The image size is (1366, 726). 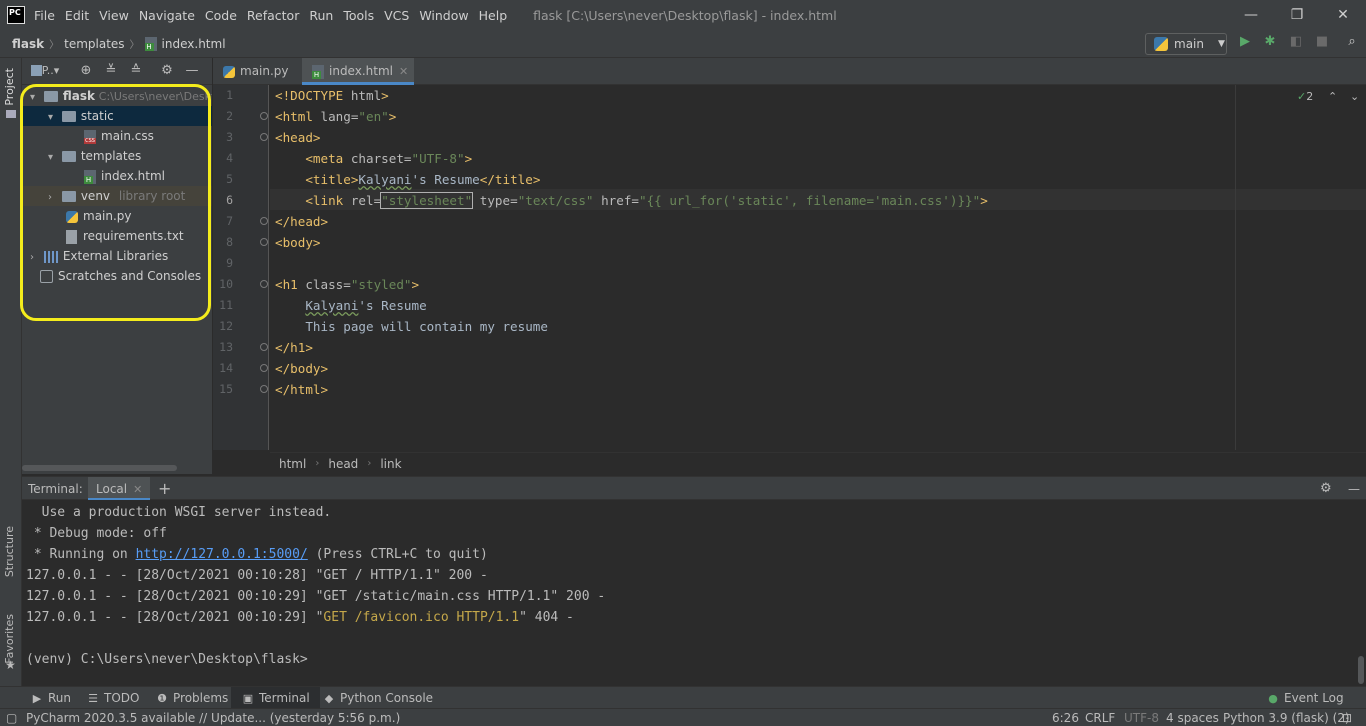 I want to click on todo-tool-button: ☰ TODO, so click(x=112, y=698).